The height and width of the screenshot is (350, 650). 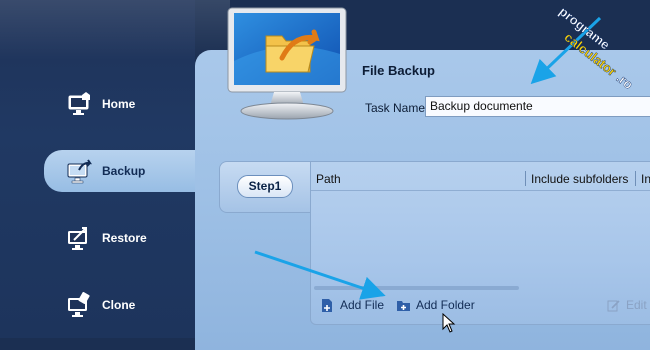 What do you see at coordinates (636, 305) in the screenshot?
I see `edit-label: Edit` at bounding box center [636, 305].